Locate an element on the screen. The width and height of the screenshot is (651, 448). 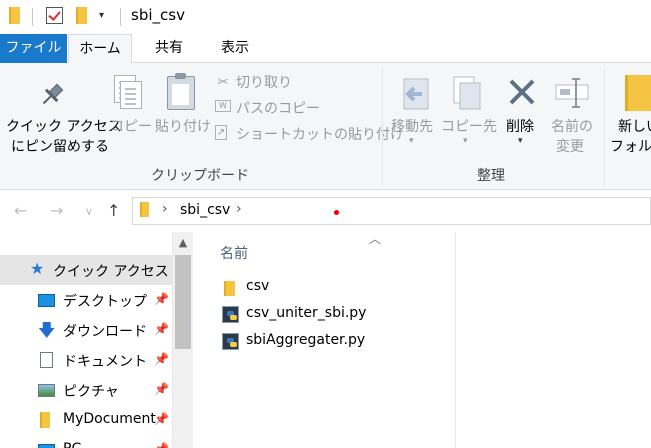
tab-share: 共有 is located at coordinates (169, 48).